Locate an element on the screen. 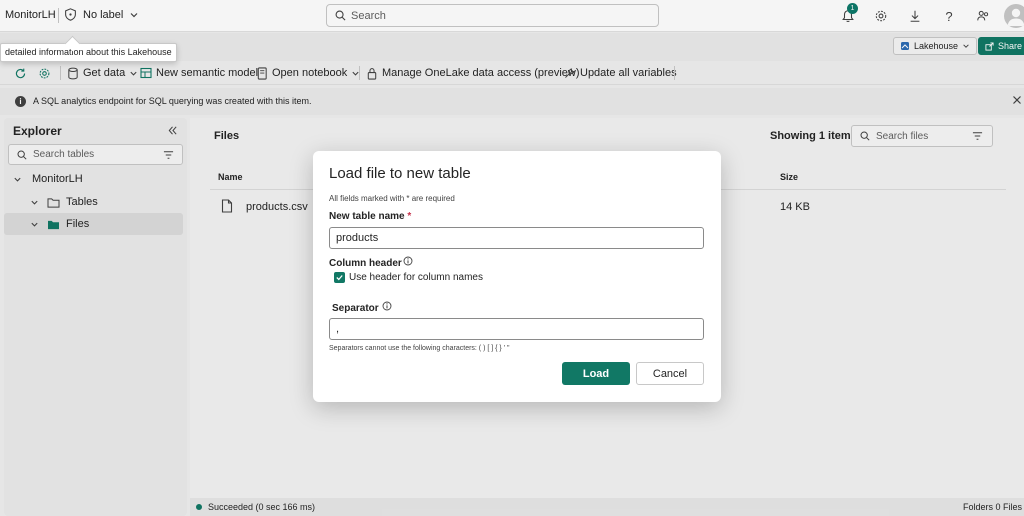 Image resolution: width=1024 pixels, height=516 pixels. use-header-checkbox: Use header for column names is located at coordinates (408, 277).